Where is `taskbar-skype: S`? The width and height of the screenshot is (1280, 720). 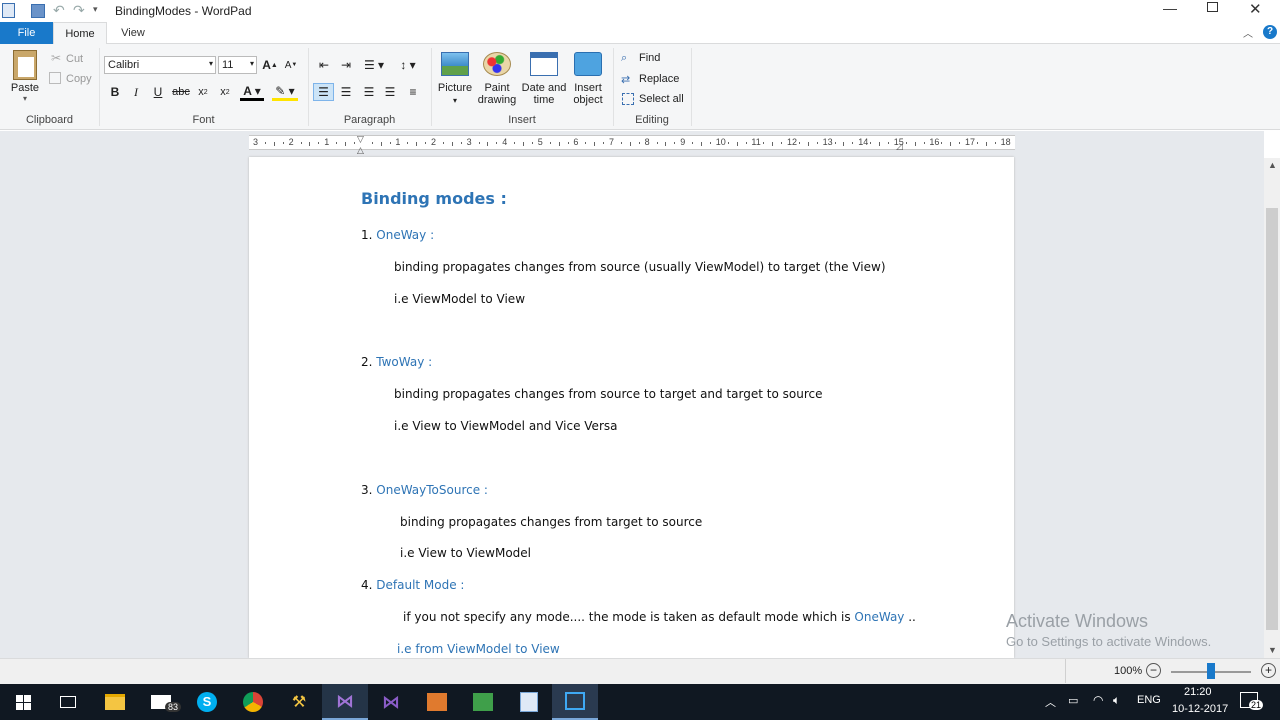 taskbar-skype: S is located at coordinates (207, 702).